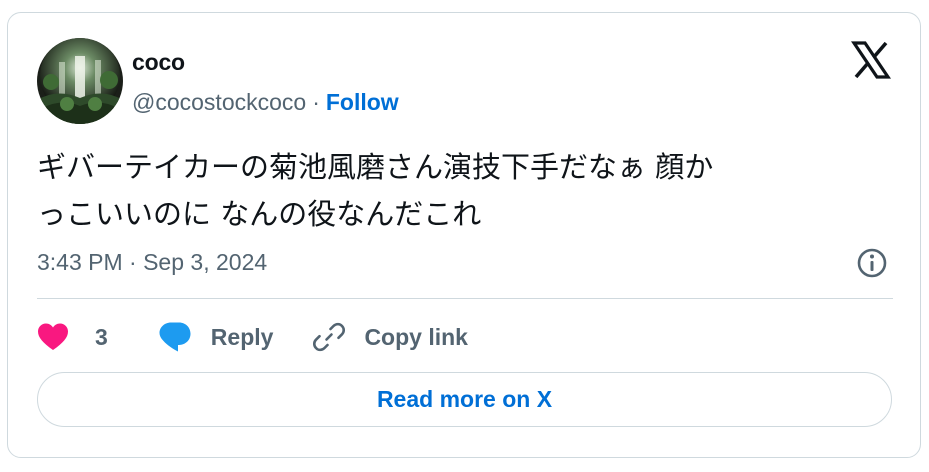  I want to click on author-name: coco, so click(158, 62).